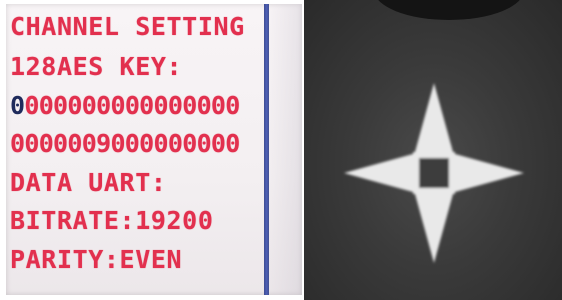 This screenshot has height=300, width=562. I want to click on lcd-key-label: 128AES KEY:, so click(96, 66).